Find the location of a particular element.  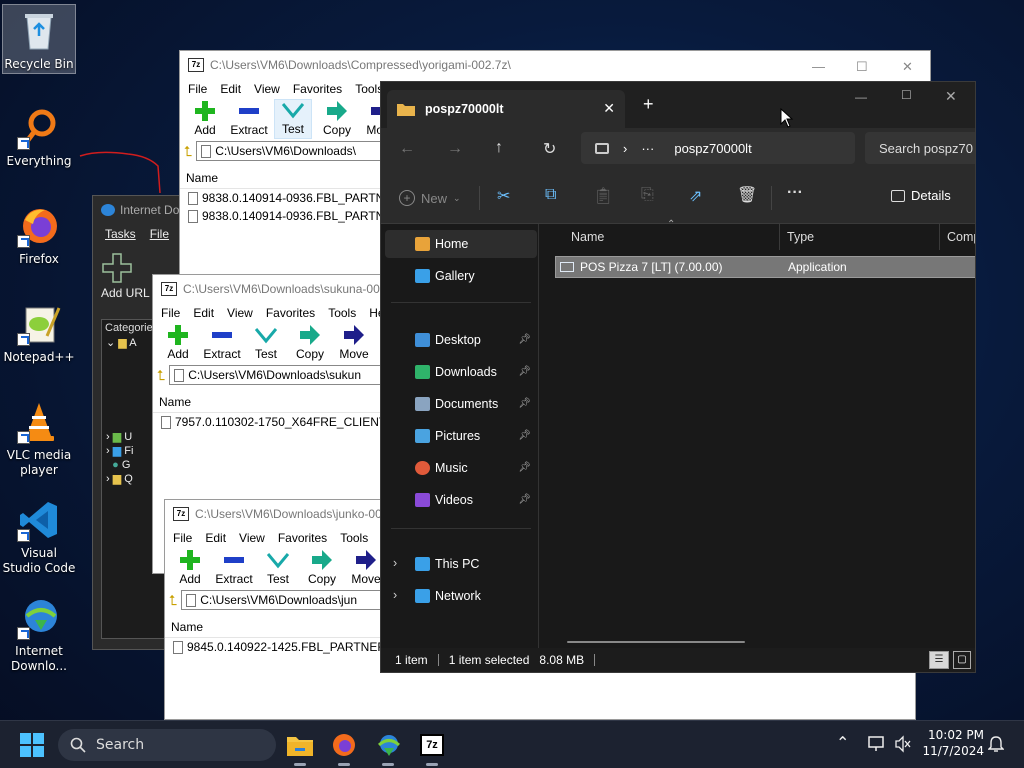

new-button: + New ⌄ is located at coordinates (430, 198).